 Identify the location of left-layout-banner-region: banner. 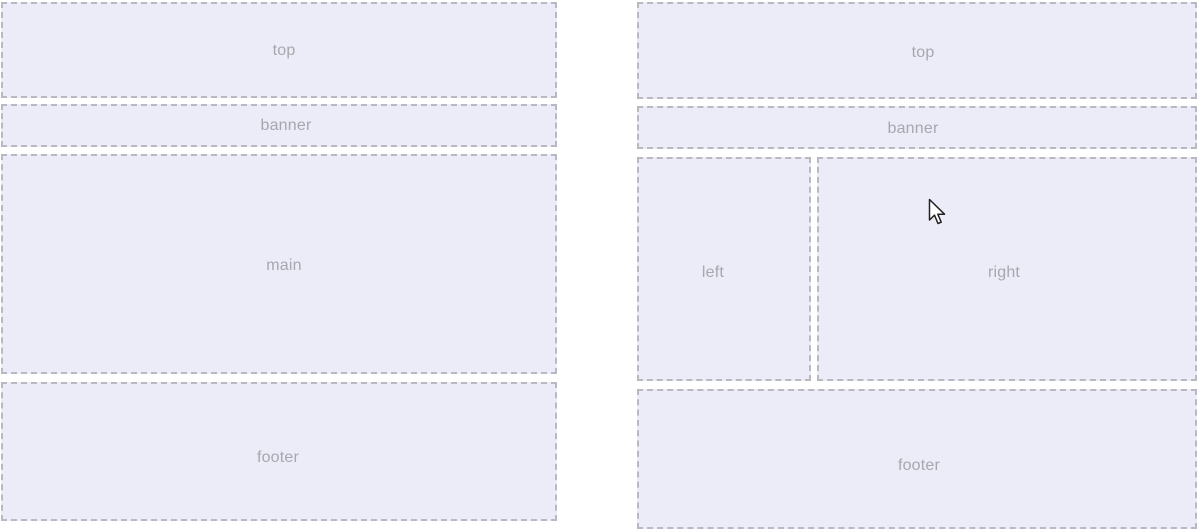
(279, 125).